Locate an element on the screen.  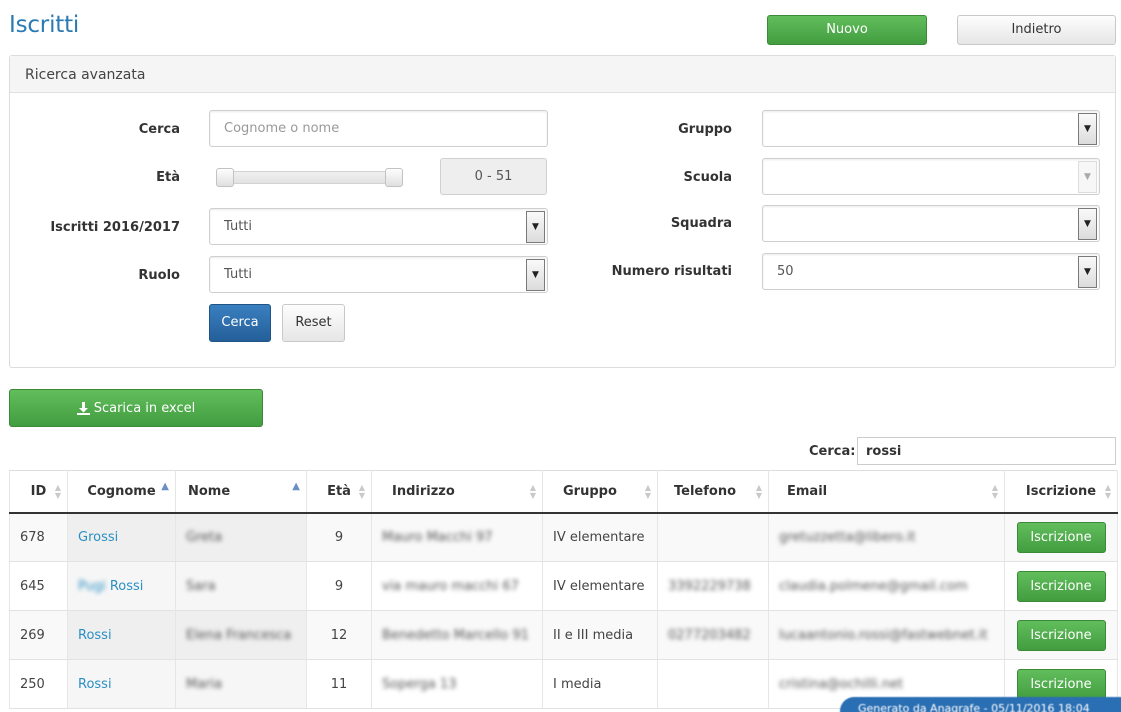
cell-telefono: 0277203482 is located at coordinates (713, 635).